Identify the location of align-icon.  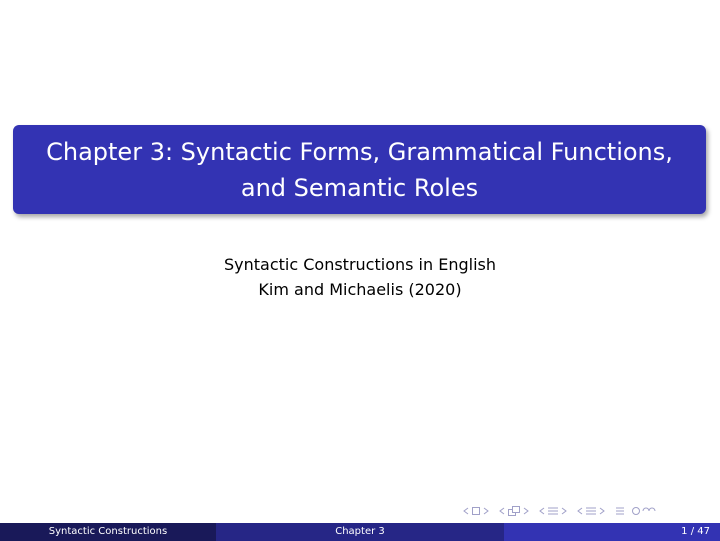
(620, 511).